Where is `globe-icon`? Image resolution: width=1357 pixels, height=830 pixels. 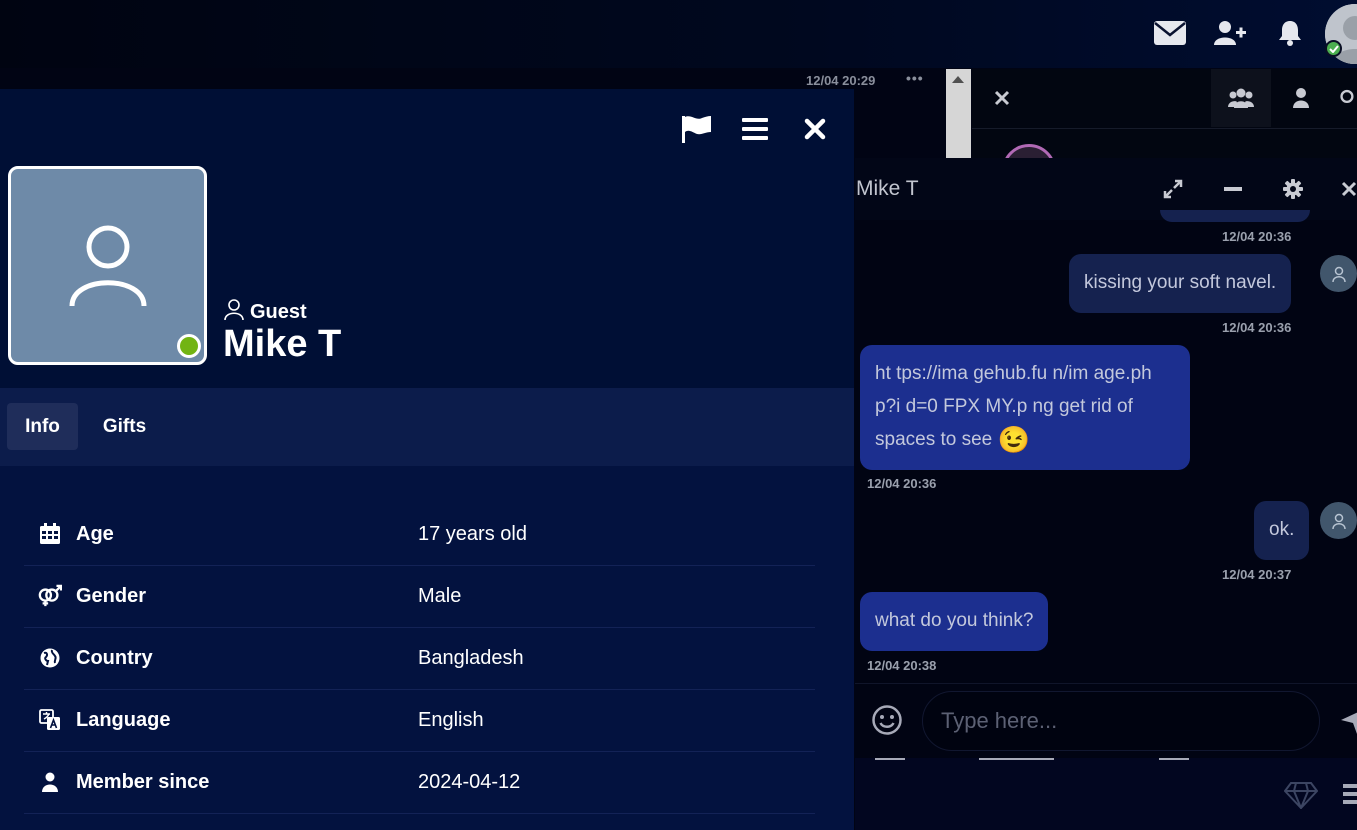
globe-icon is located at coordinates (50, 658).